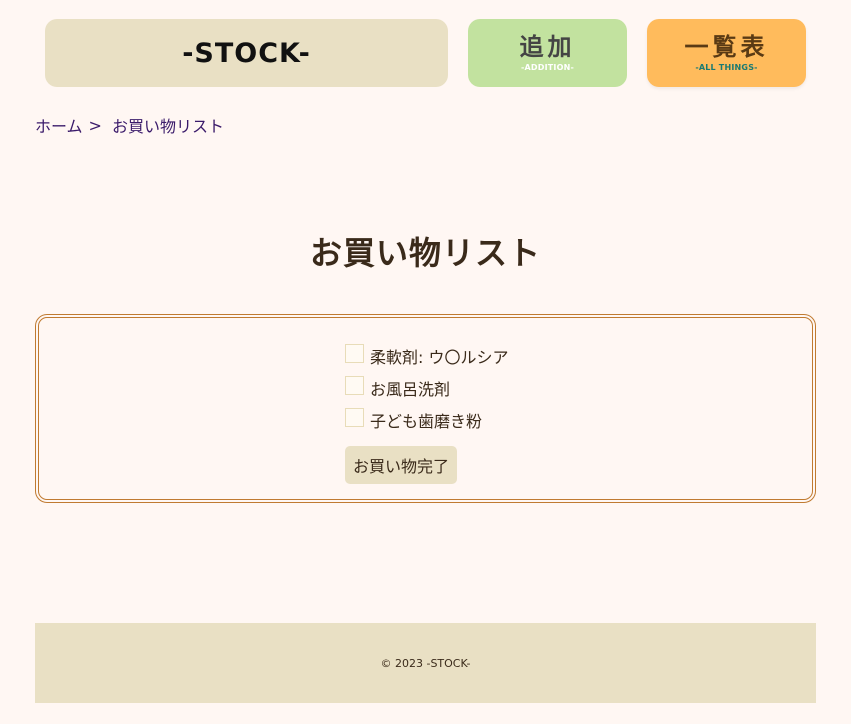  What do you see at coordinates (168, 125) in the screenshot?
I see `breadcrumb-current-link: お買い物リスト` at bounding box center [168, 125].